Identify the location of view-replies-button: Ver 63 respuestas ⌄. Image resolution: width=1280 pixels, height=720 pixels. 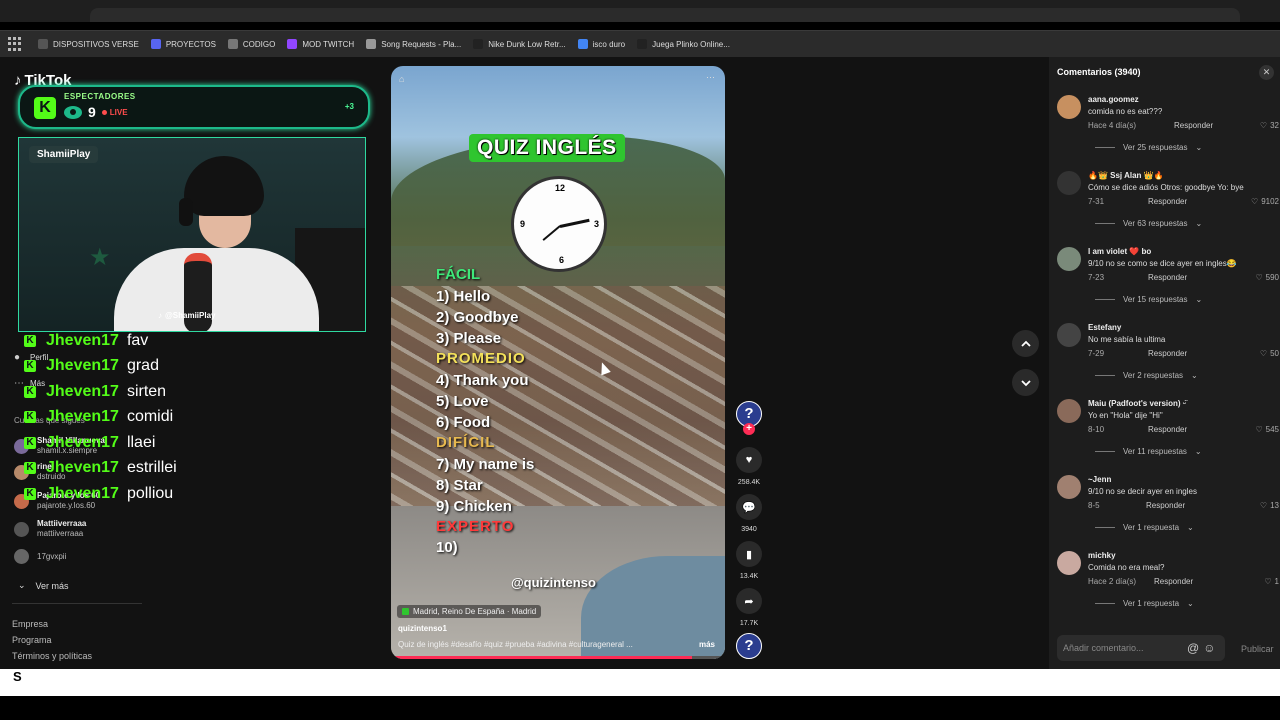
(1148, 223).